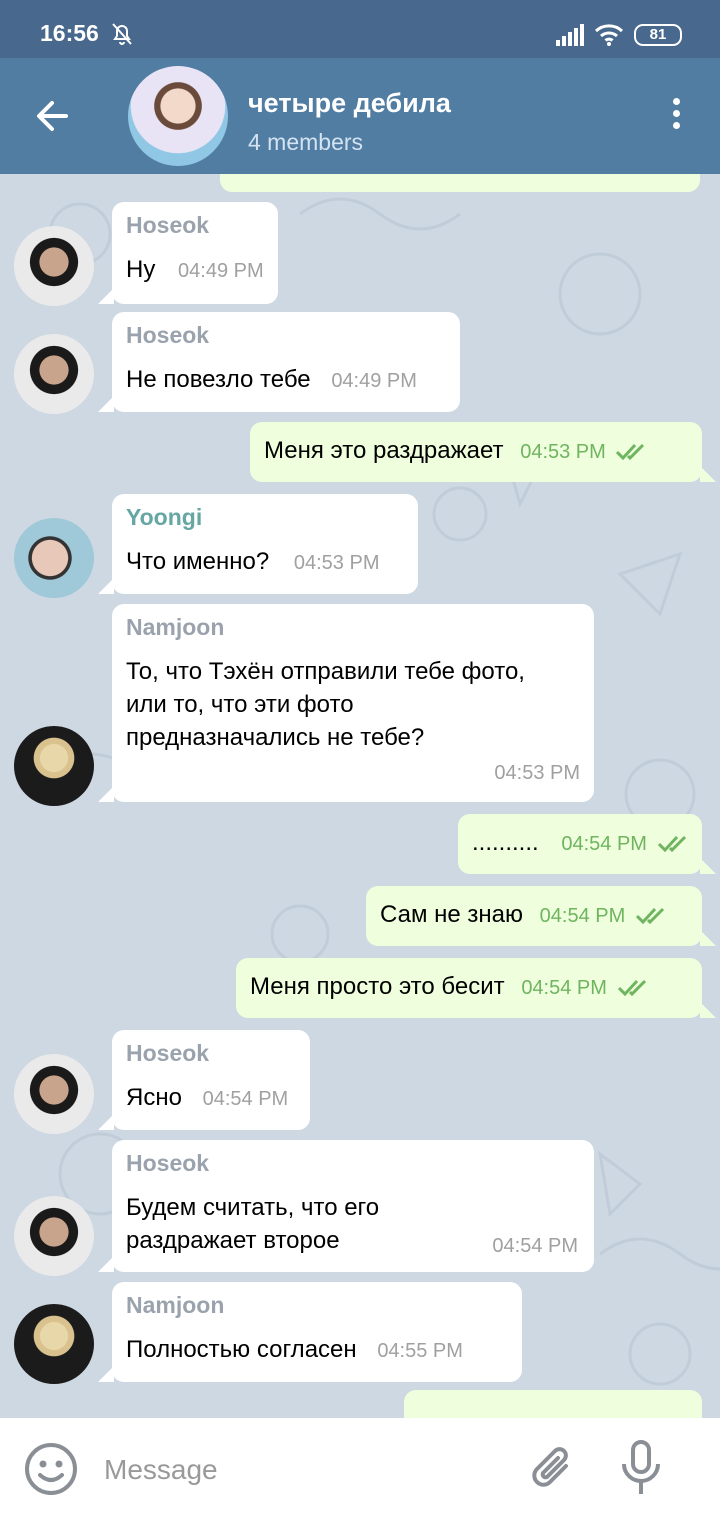 The image size is (720, 1520). What do you see at coordinates (69, 33) in the screenshot?
I see `status-time: 16:56` at bounding box center [69, 33].